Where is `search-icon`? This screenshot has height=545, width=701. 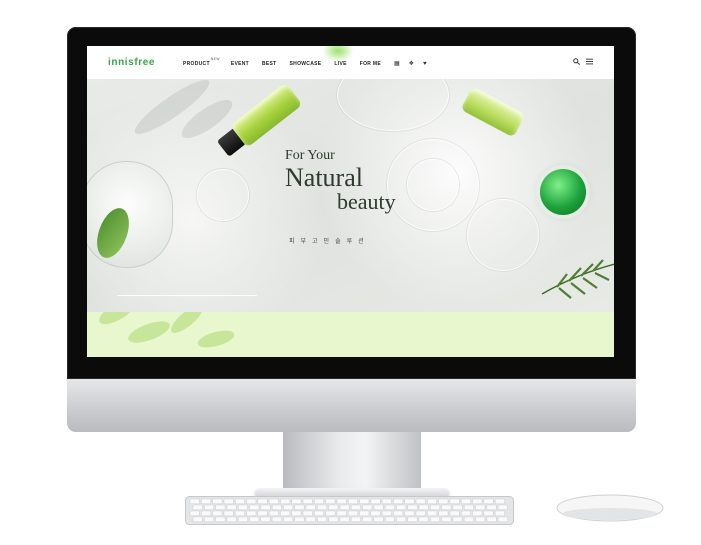
search-icon is located at coordinates (576, 62).